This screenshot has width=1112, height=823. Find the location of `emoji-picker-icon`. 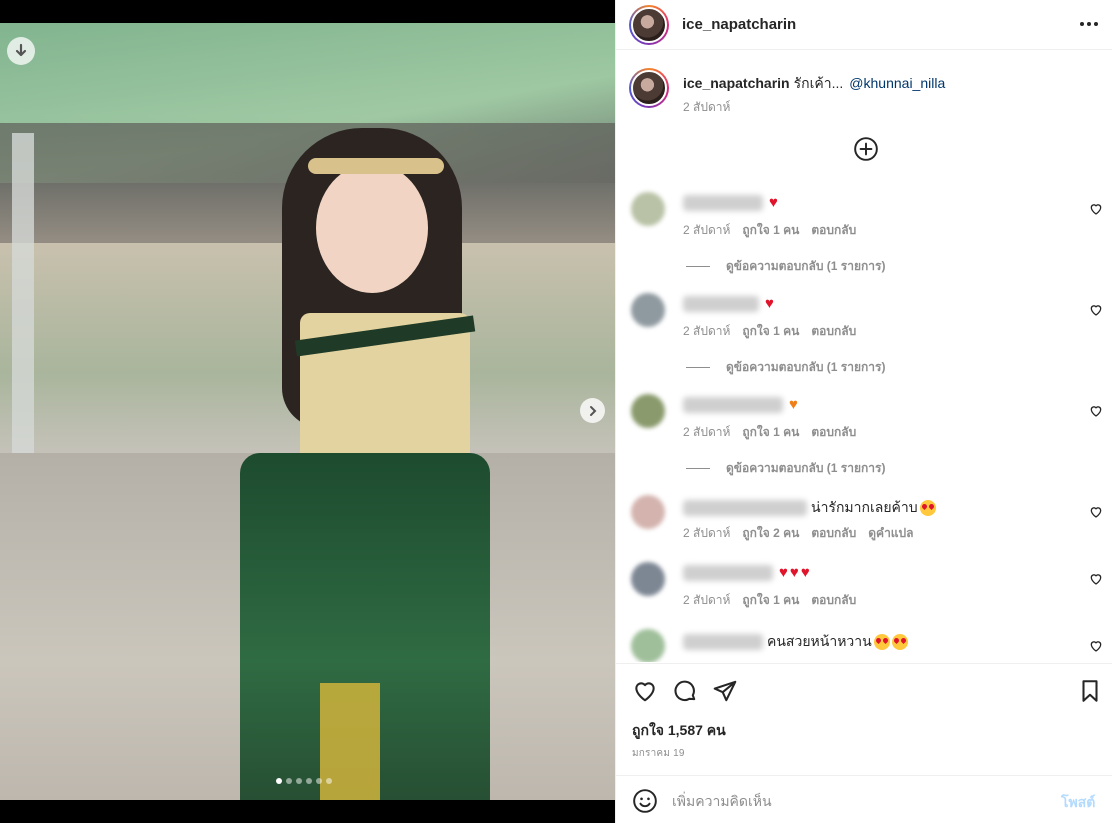

emoji-picker-icon is located at coordinates (645, 801).